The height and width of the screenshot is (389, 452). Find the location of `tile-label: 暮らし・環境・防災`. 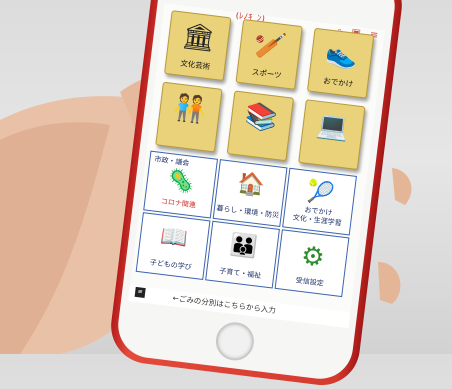

tile-label: 暮らし・環境・防災 is located at coordinates (248, 212).